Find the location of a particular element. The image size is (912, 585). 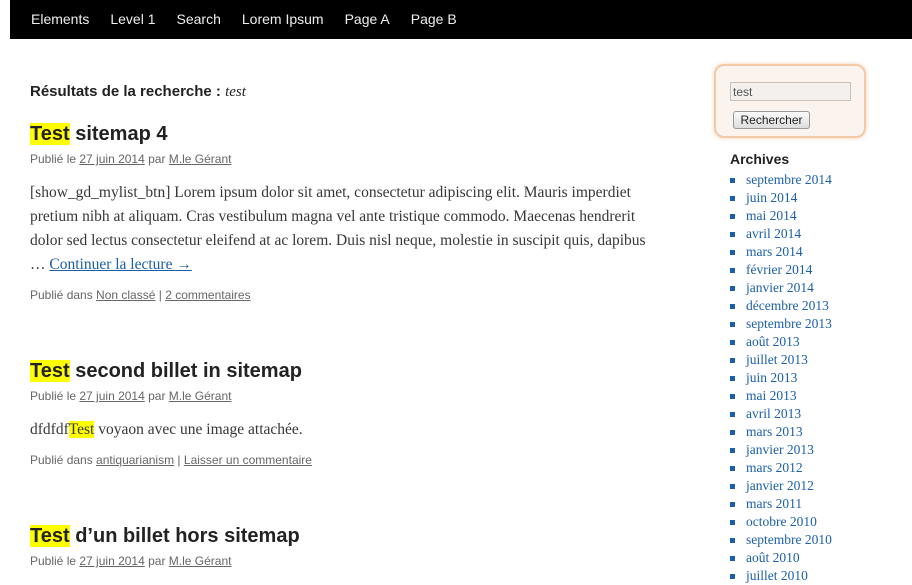

archive-link: juillet 2010 is located at coordinates (777, 575).